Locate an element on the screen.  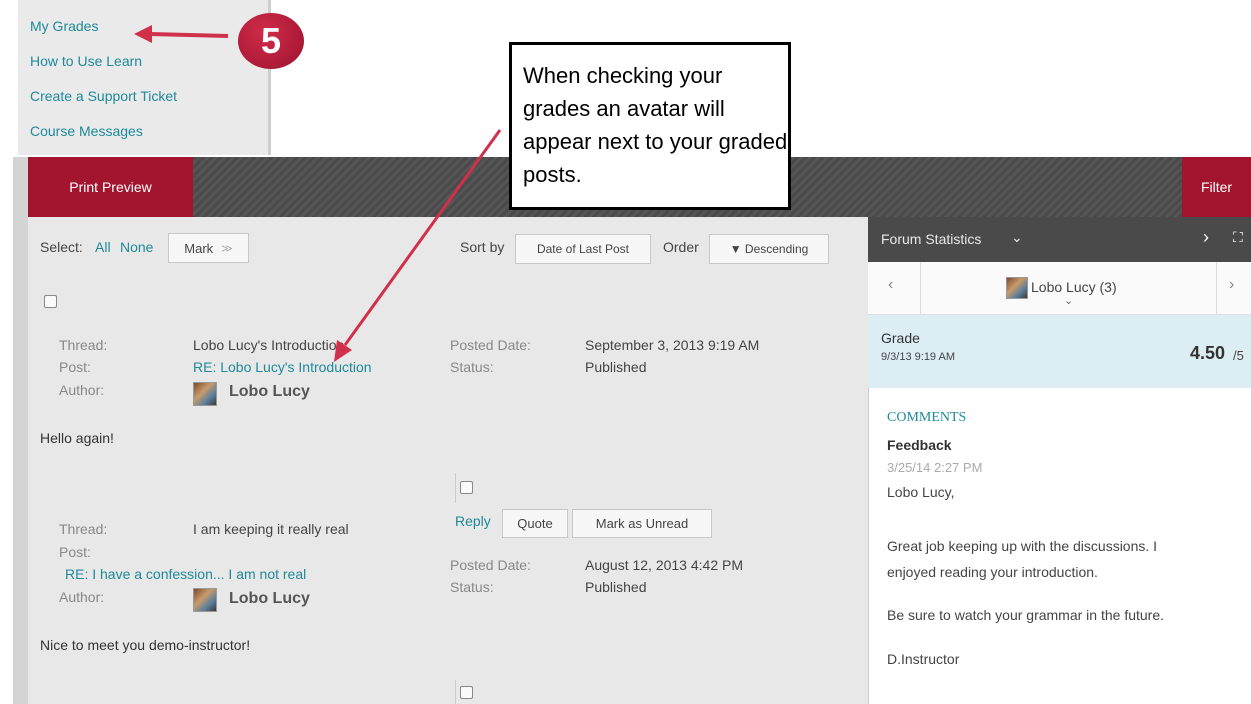
arrow-to-my-grades is located at coordinates (189, 35).